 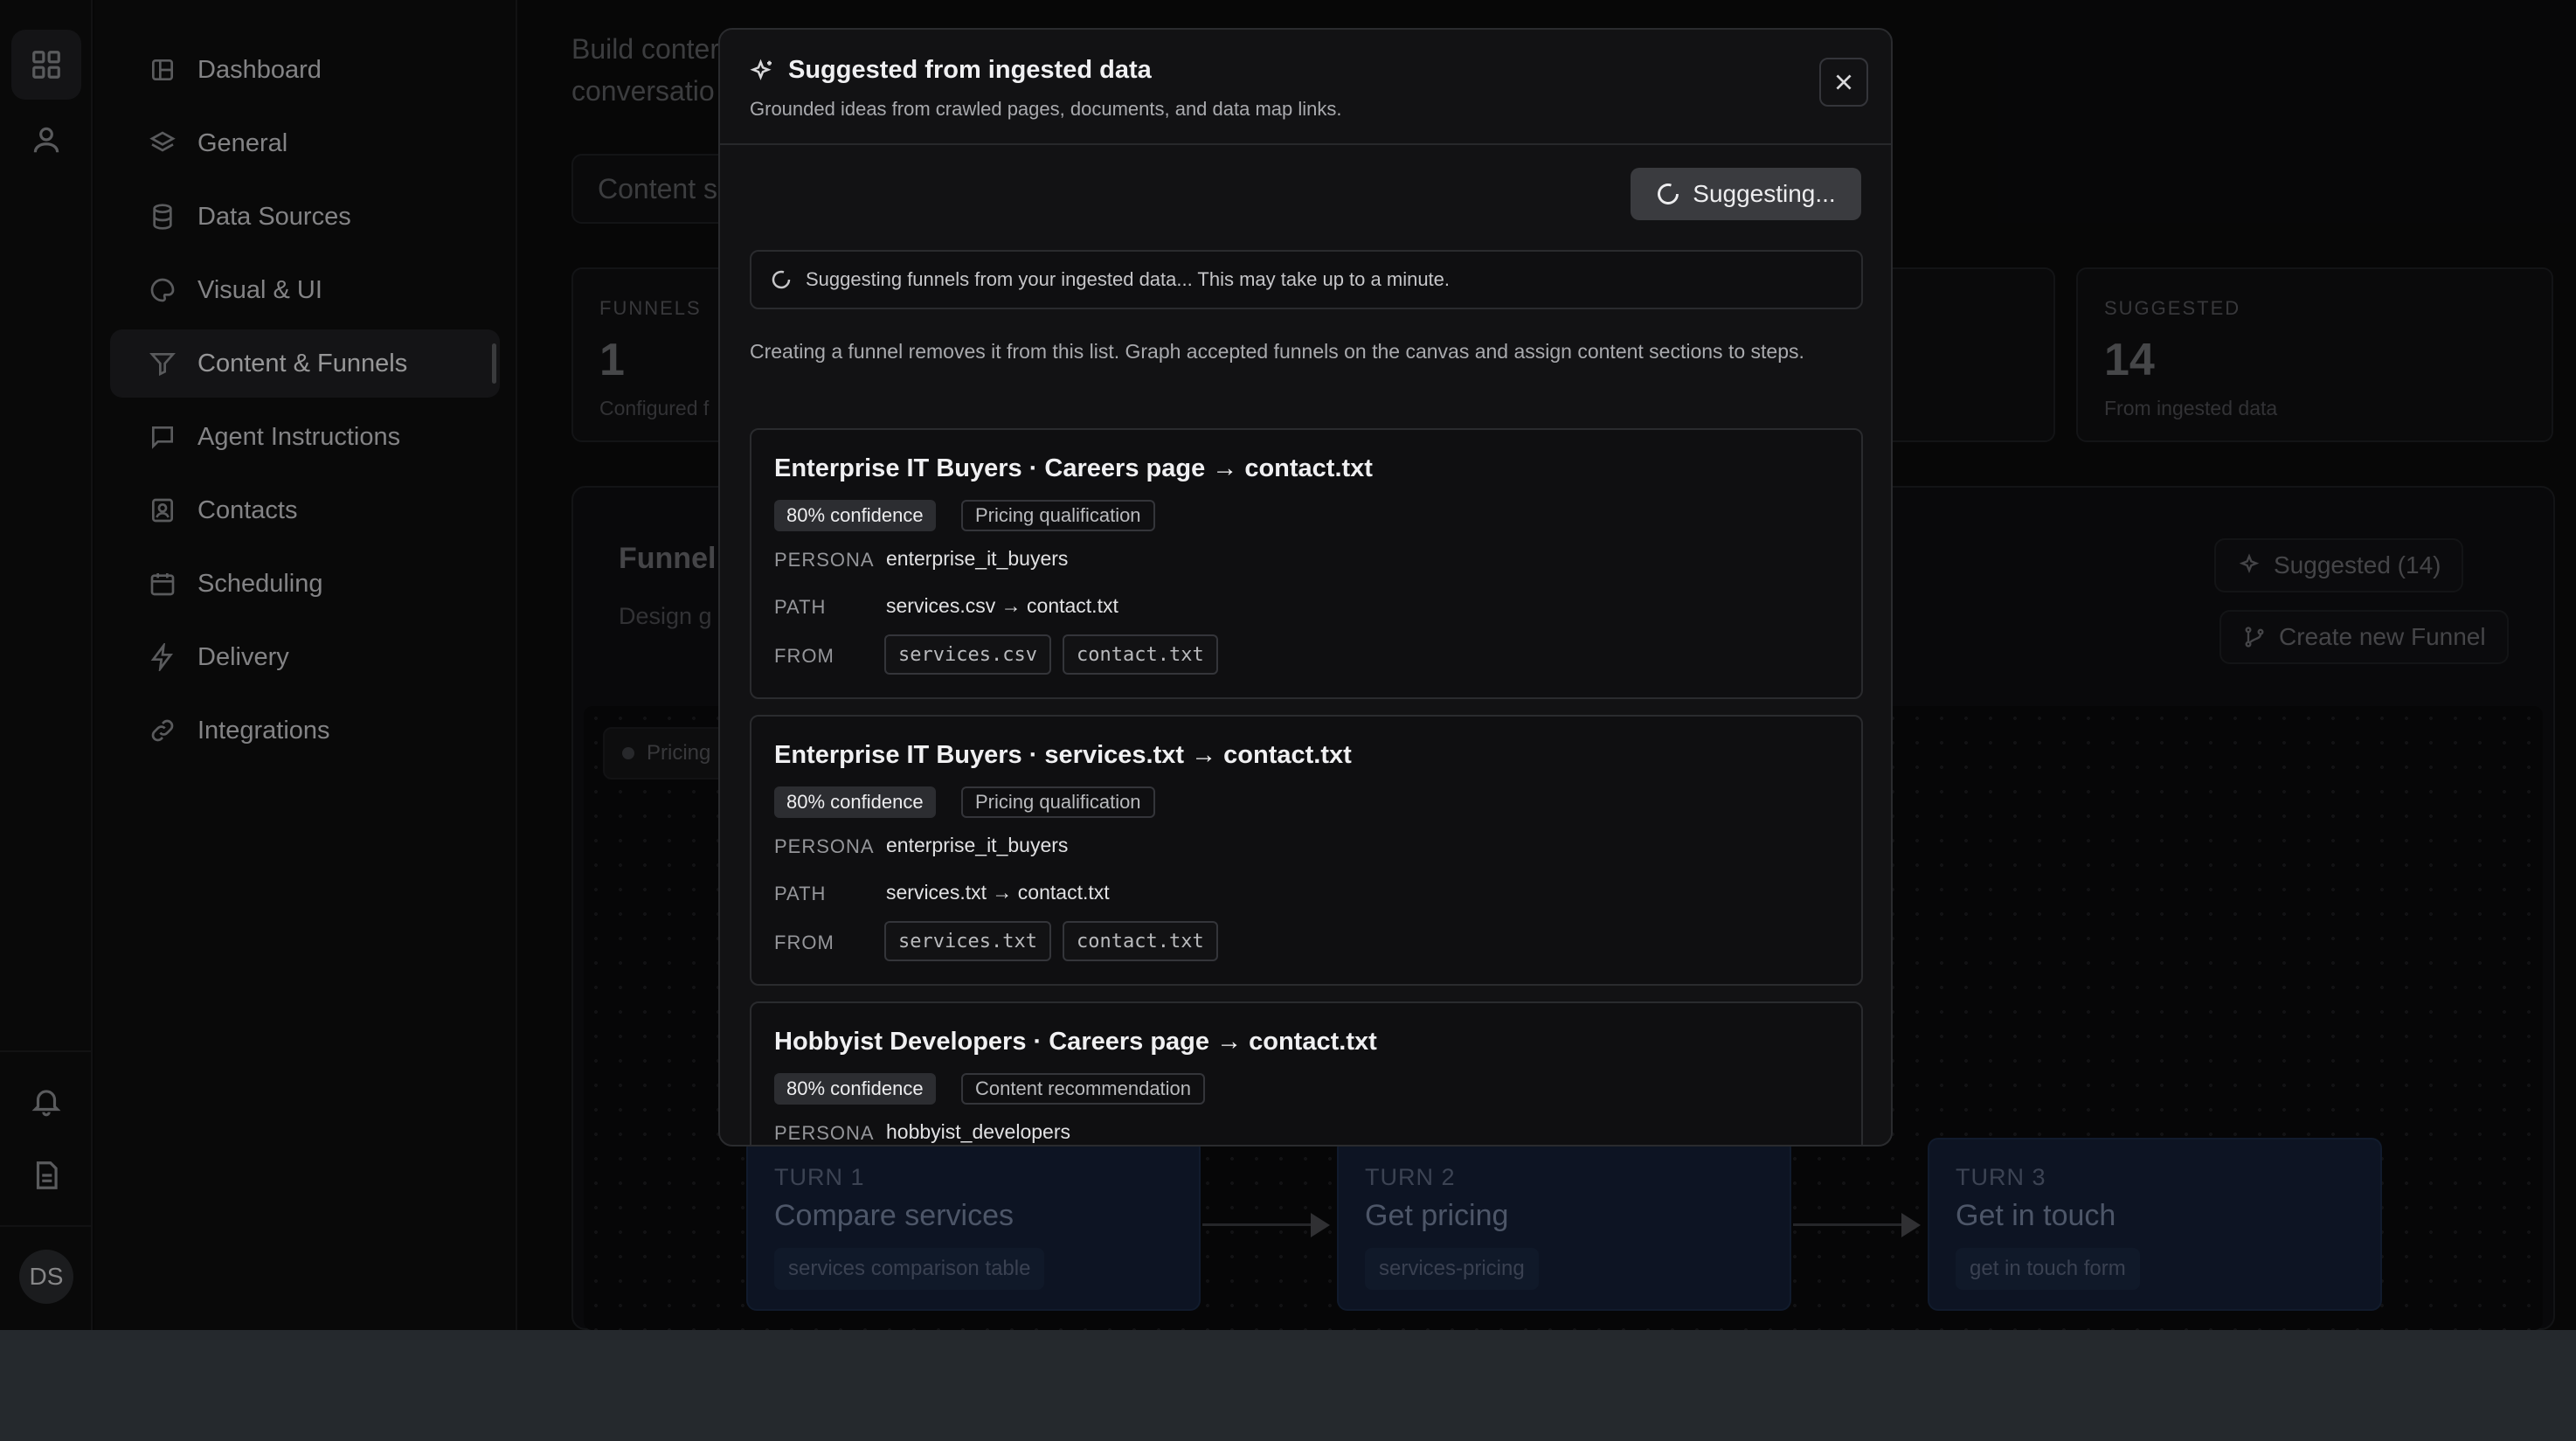 I want to click on persona-value: hobbyist_developers, so click(x=978, y=1131).